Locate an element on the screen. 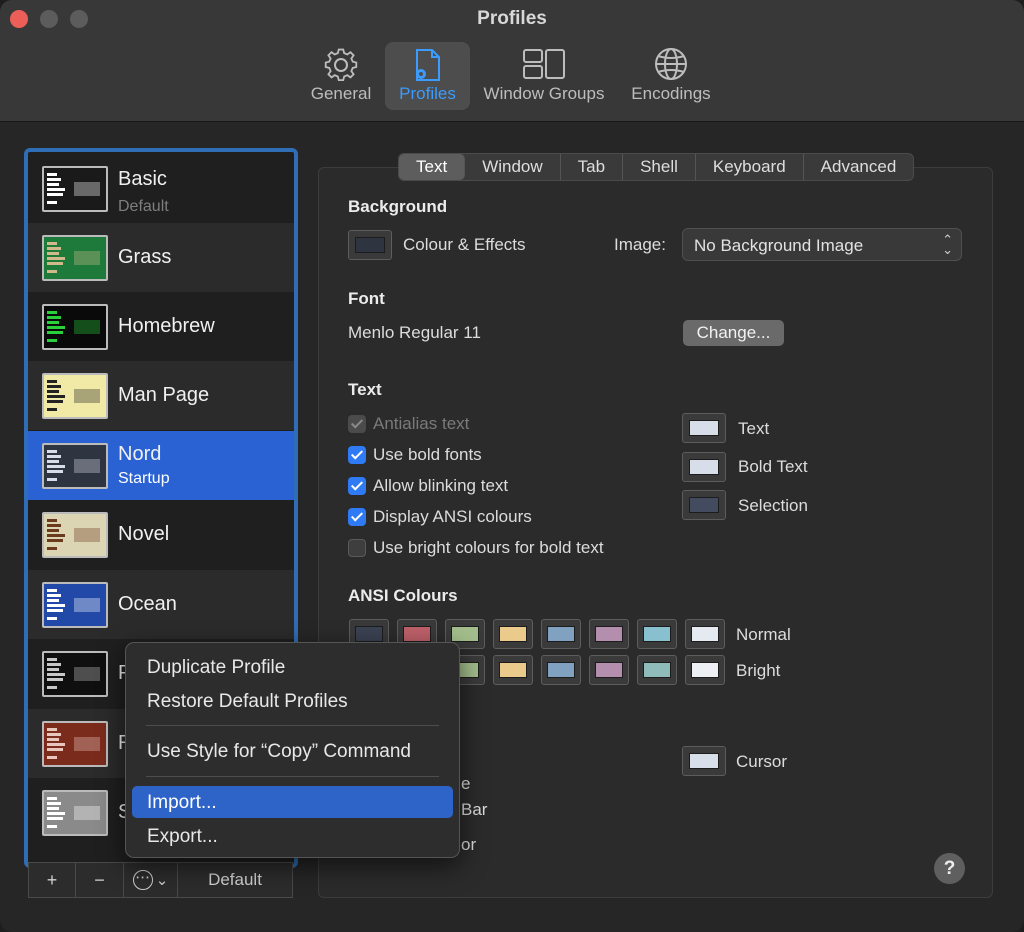  cursor-colour-well is located at coordinates (704, 761).